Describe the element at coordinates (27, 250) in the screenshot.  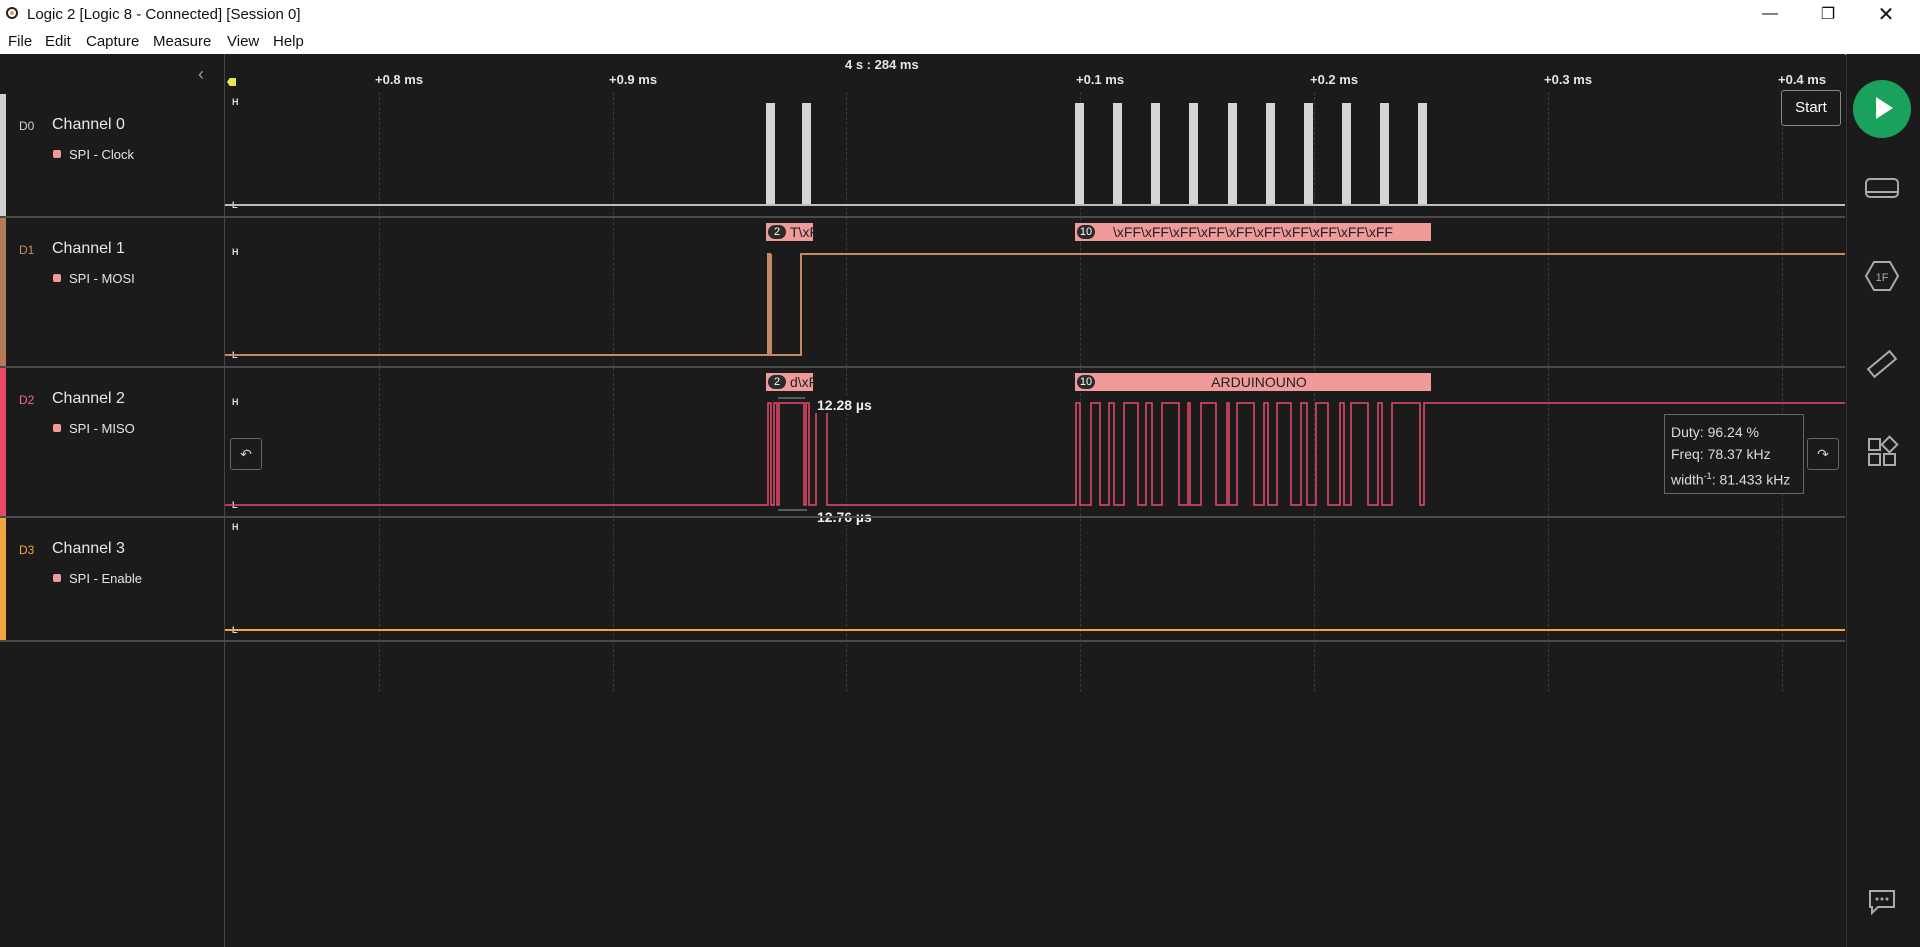
I see `channel-id: D1` at that location.